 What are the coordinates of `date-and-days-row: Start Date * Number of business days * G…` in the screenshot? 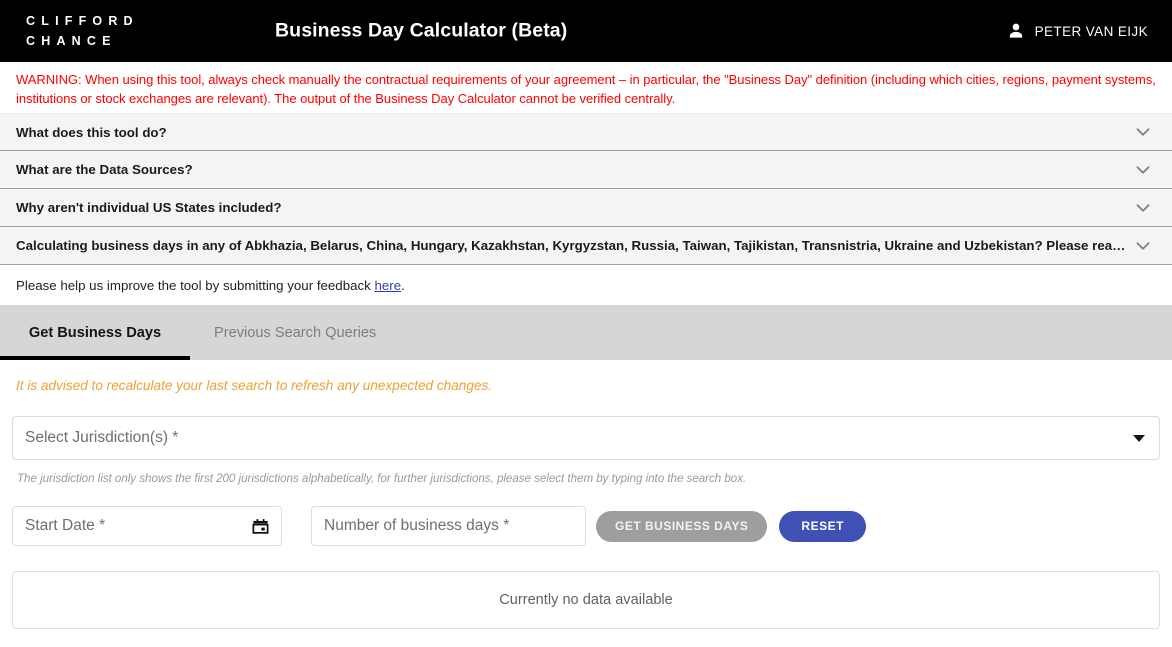 It's located at (586, 515).